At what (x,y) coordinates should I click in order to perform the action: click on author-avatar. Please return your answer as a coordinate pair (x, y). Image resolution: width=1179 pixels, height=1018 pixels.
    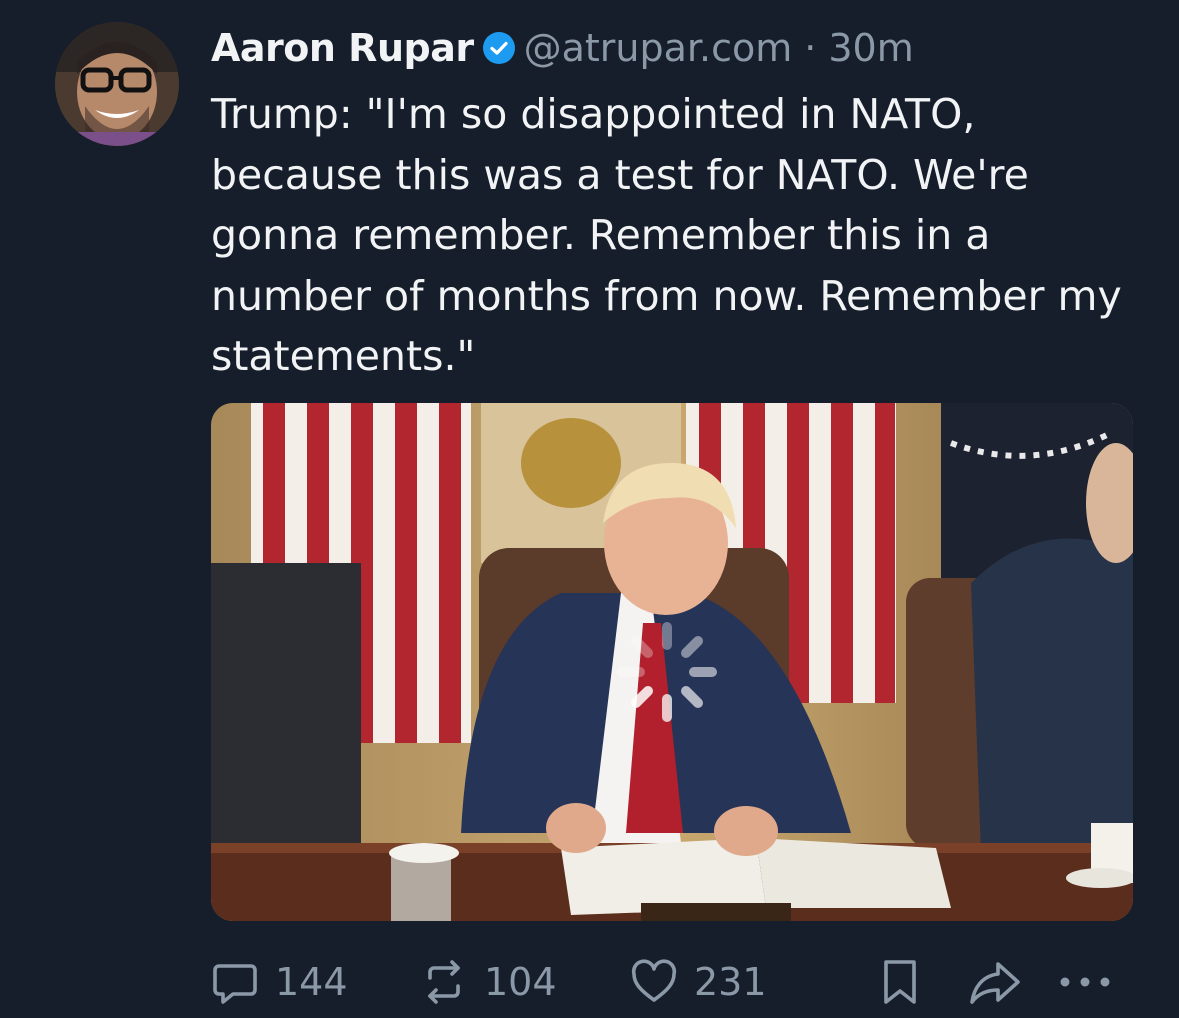
    Looking at the image, I should click on (117, 84).